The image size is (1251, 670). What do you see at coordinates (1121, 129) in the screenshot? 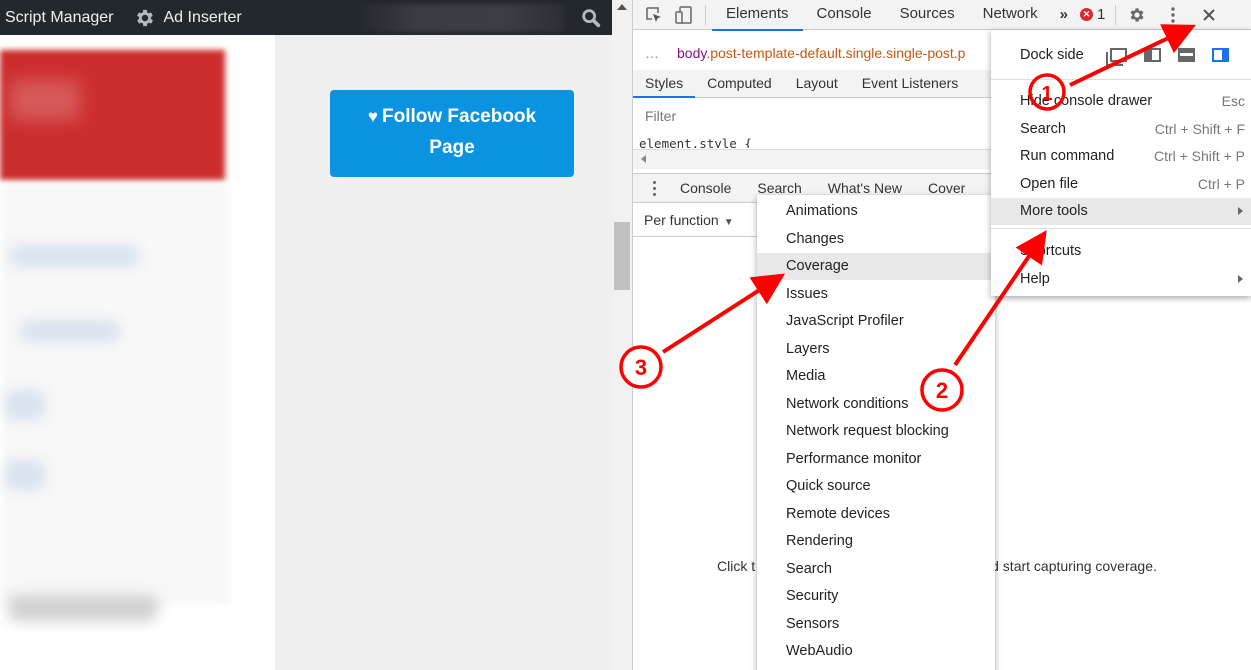
I see `menu-item-search: Search Ctrl + Shift + F` at bounding box center [1121, 129].